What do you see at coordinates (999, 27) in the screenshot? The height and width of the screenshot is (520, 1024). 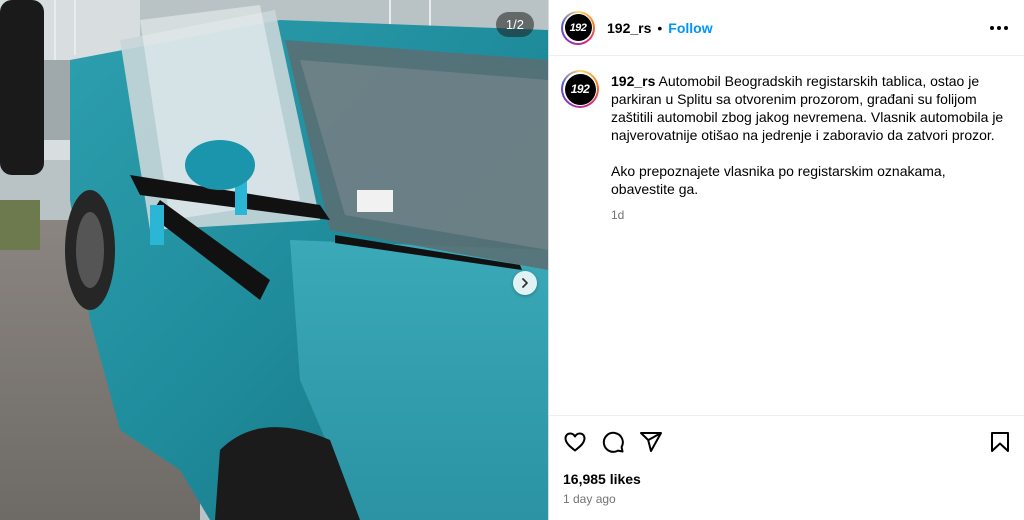 I see `more-options-icon` at bounding box center [999, 27].